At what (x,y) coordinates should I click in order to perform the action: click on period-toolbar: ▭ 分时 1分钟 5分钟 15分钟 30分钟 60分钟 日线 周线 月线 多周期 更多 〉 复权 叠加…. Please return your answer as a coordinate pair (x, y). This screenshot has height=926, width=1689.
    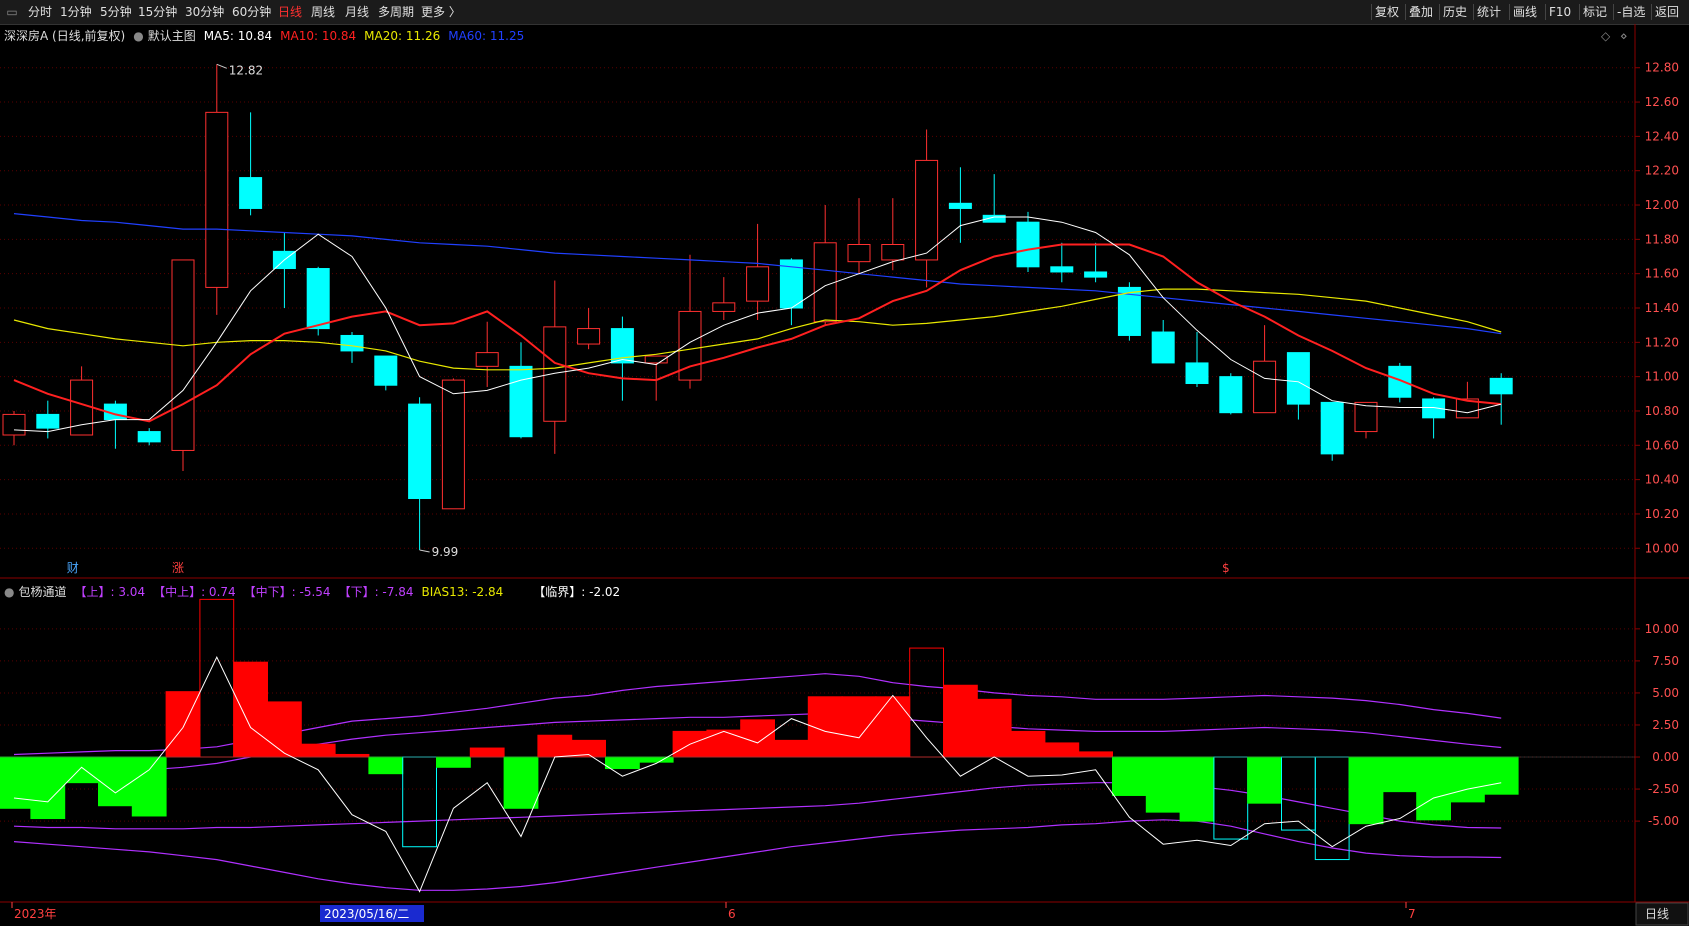
    Looking at the image, I should click on (844, 12).